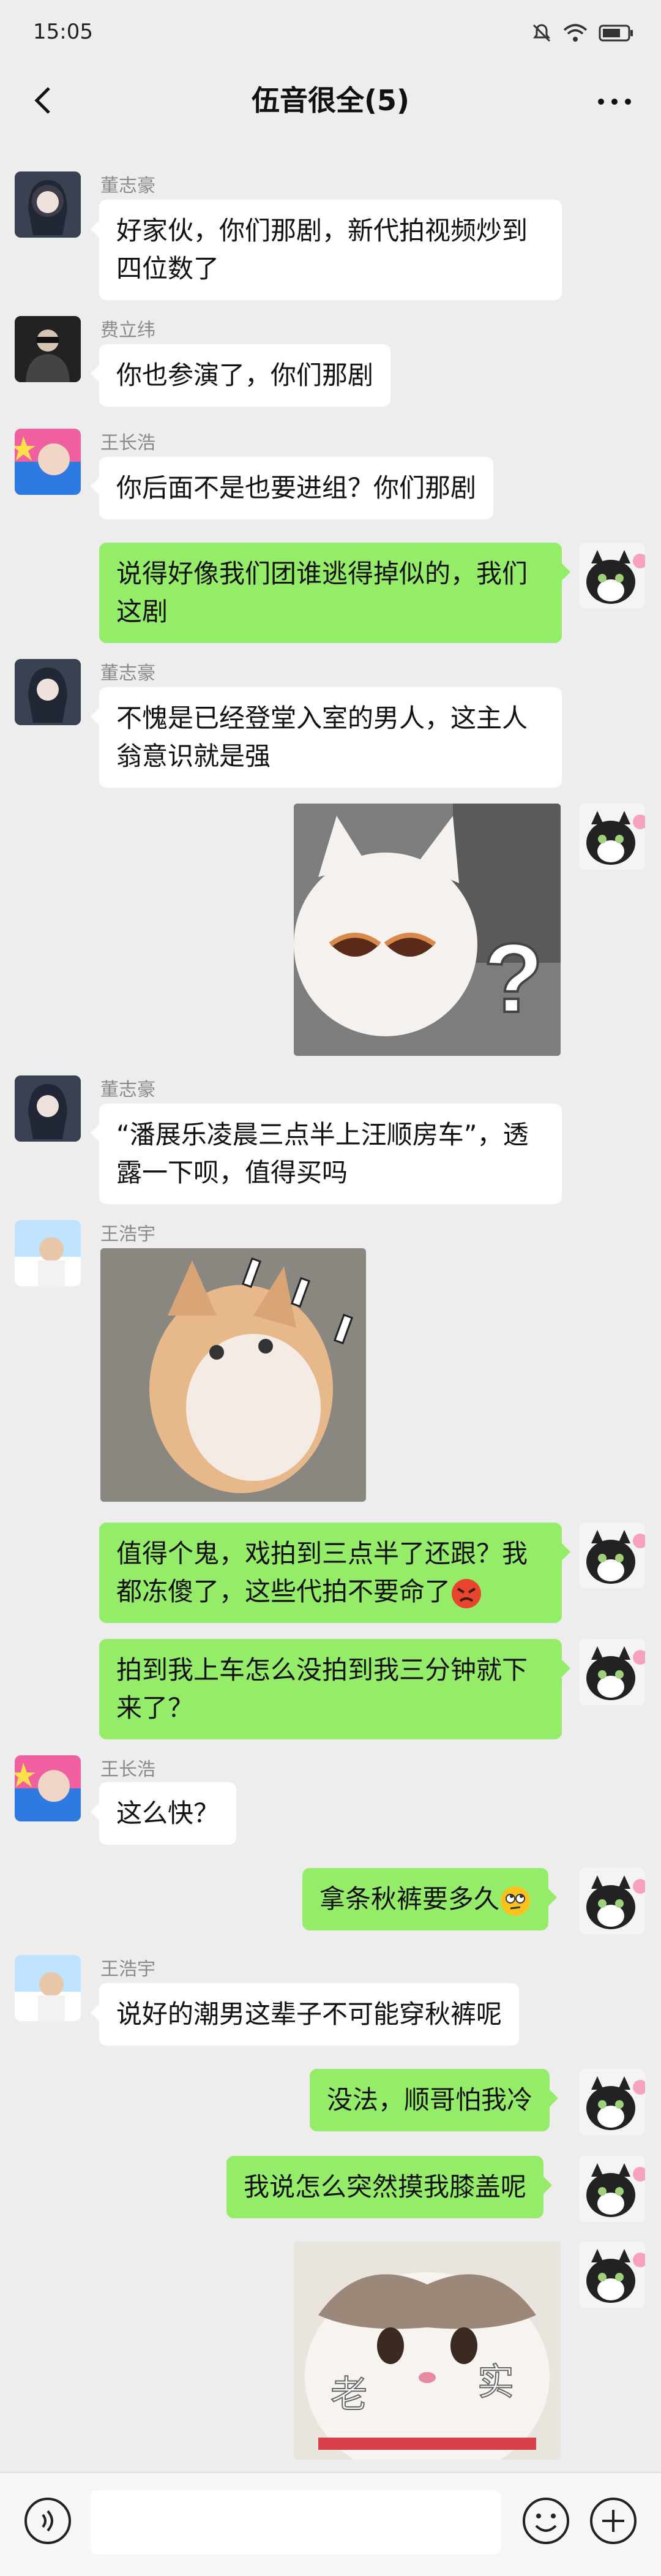 The height and width of the screenshot is (2576, 661). What do you see at coordinates (513, 978) in the screenshot?
I see `sticker-question-mark: ?` at bounding box center [513, 978].